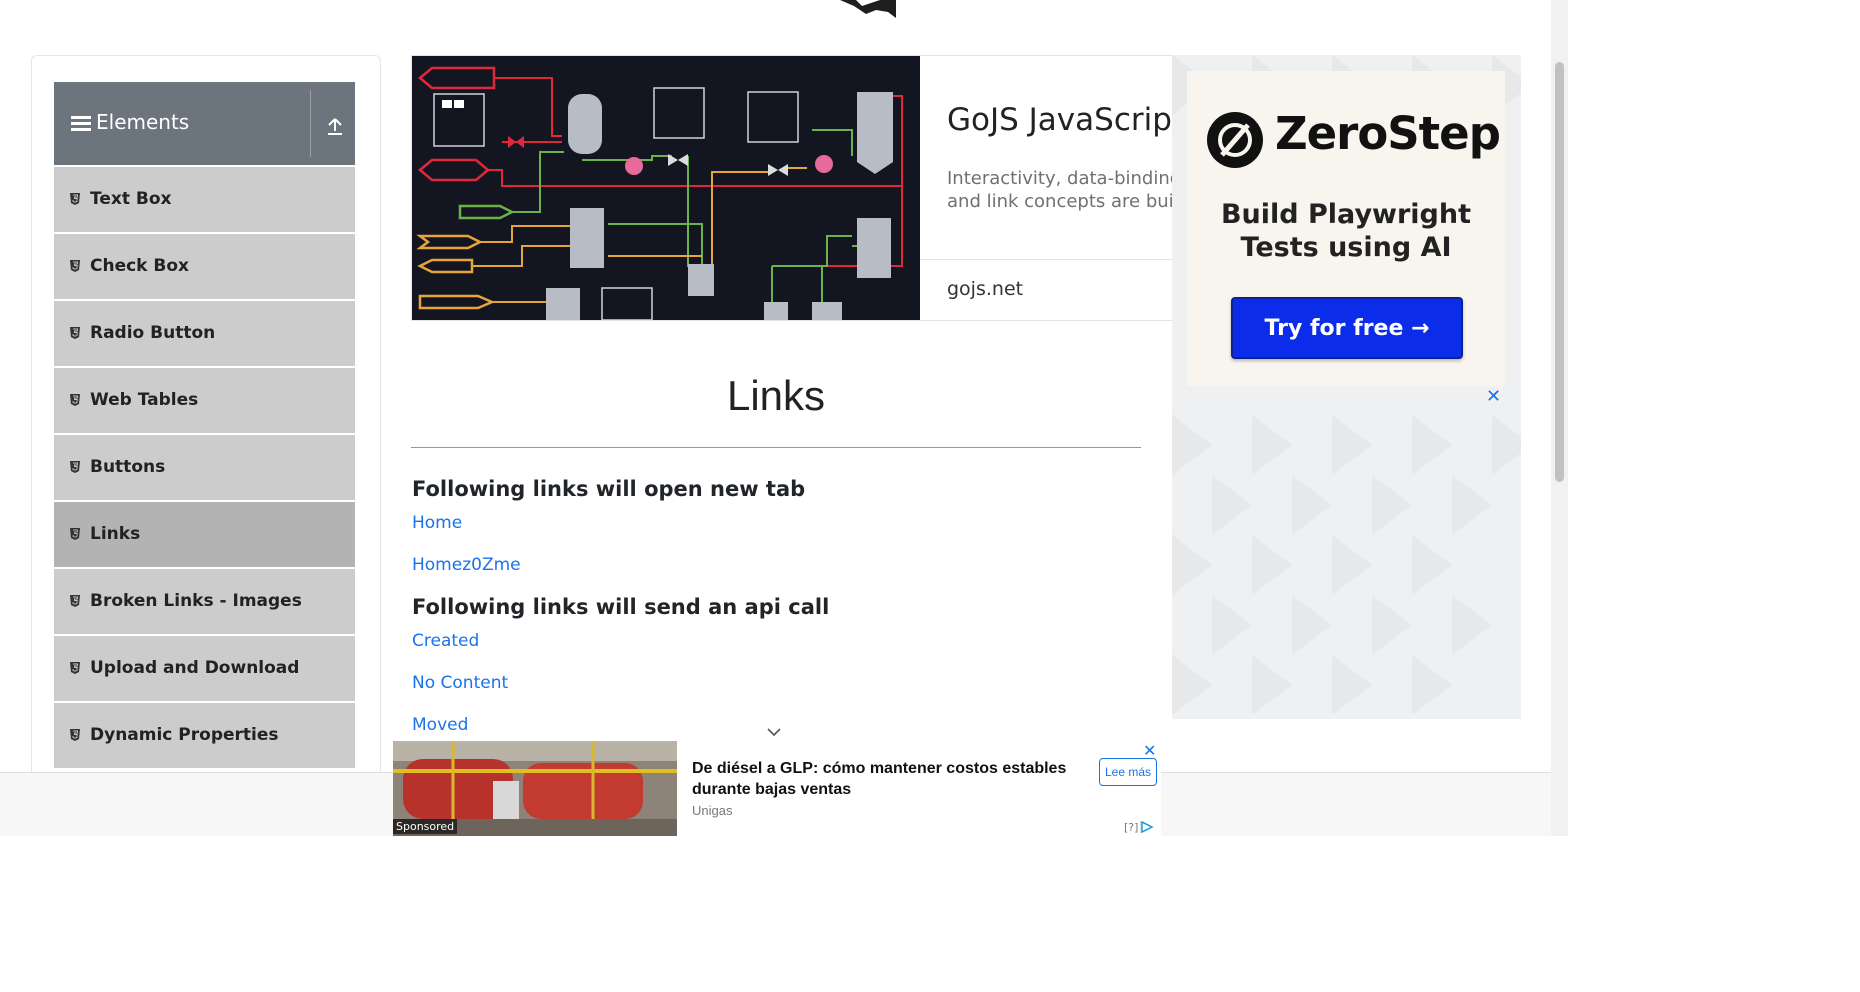 Image resolution: width=1860 pixels, height=992 pixels. I want to click on tagline-line-2: Tests using AI, so click(1346, 247).